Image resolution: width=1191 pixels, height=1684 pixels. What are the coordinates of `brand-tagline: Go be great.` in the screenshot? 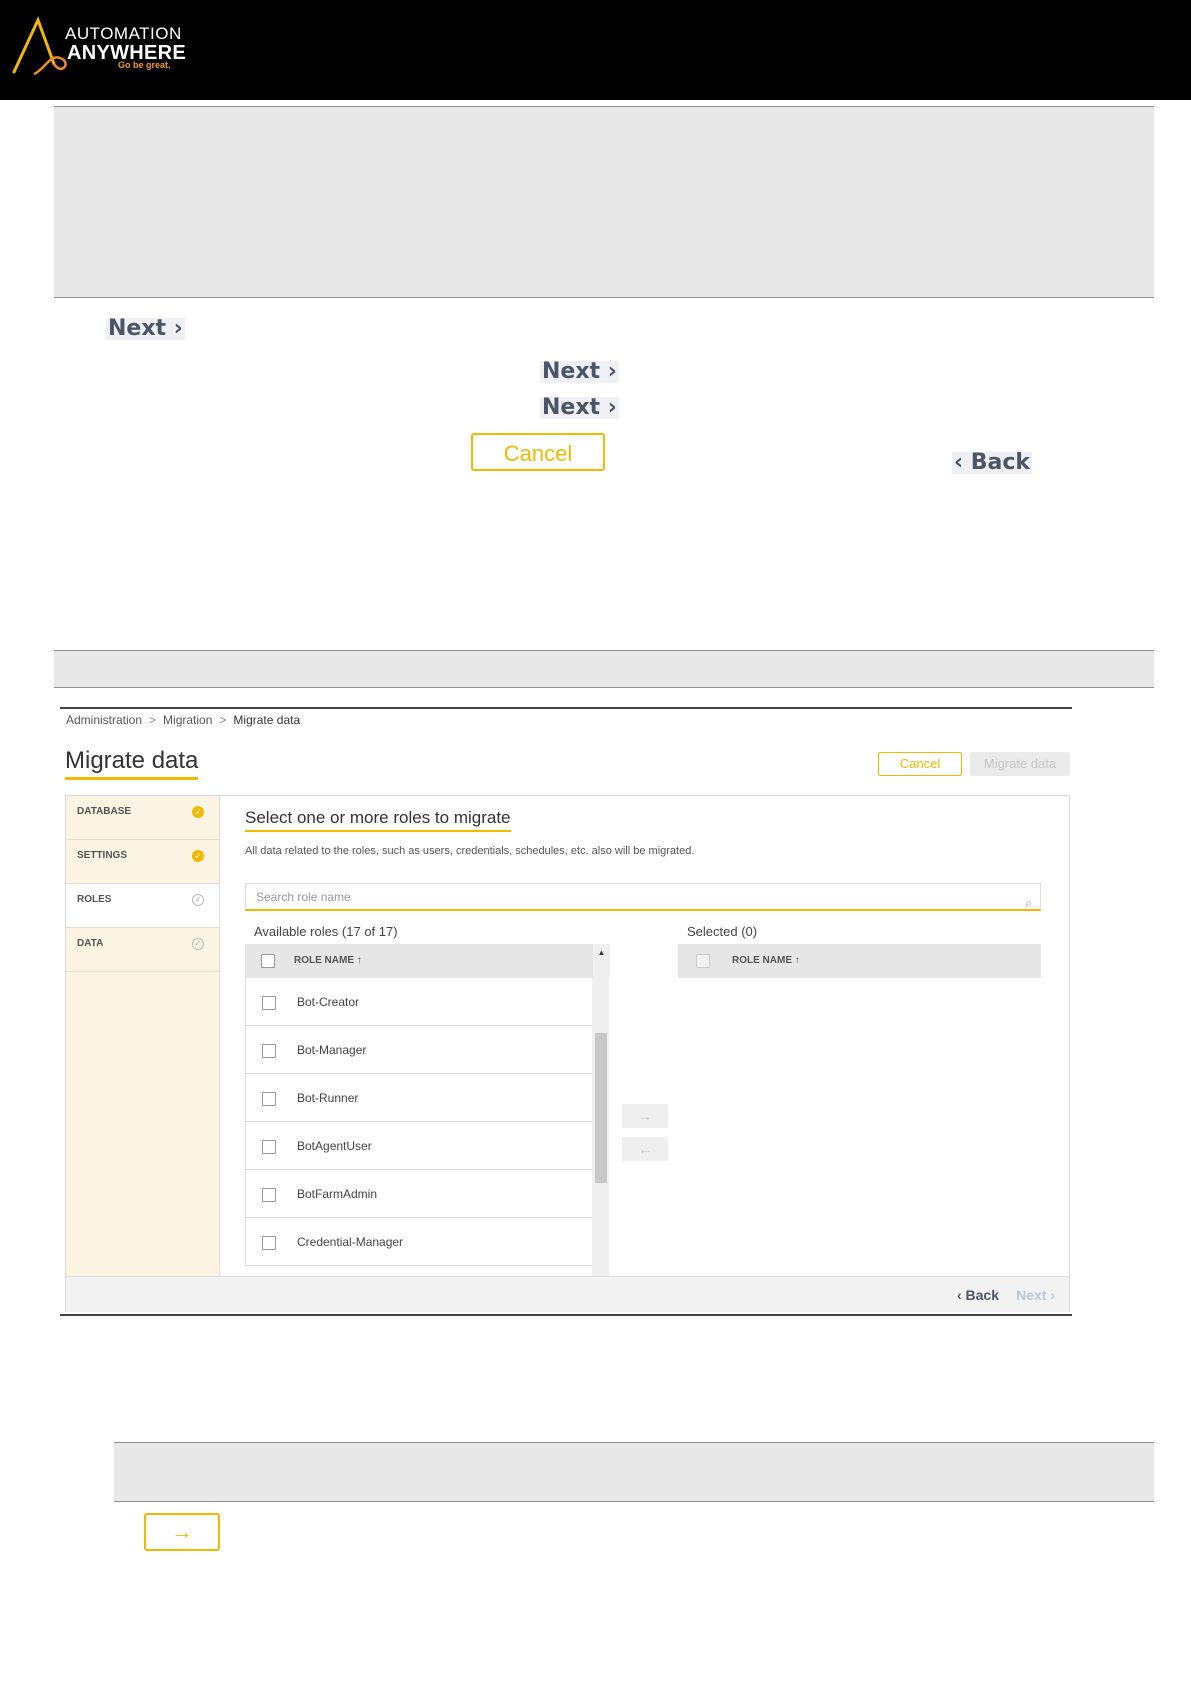 It's located at (144, 65).